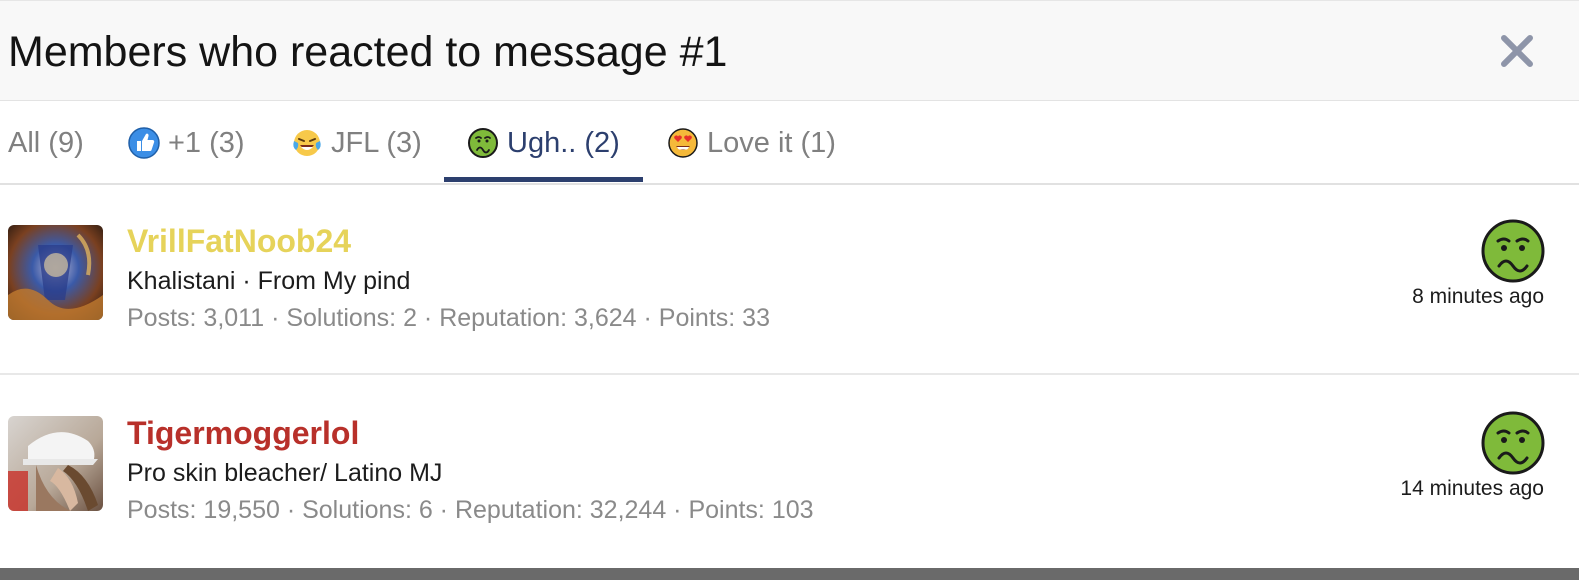 The height and width of the screenshot is (580, 1579). What do you see at coordinates (307, 143) in the screenshot?
I see `laughing-crying-icon` at bounding box center [307, 143].